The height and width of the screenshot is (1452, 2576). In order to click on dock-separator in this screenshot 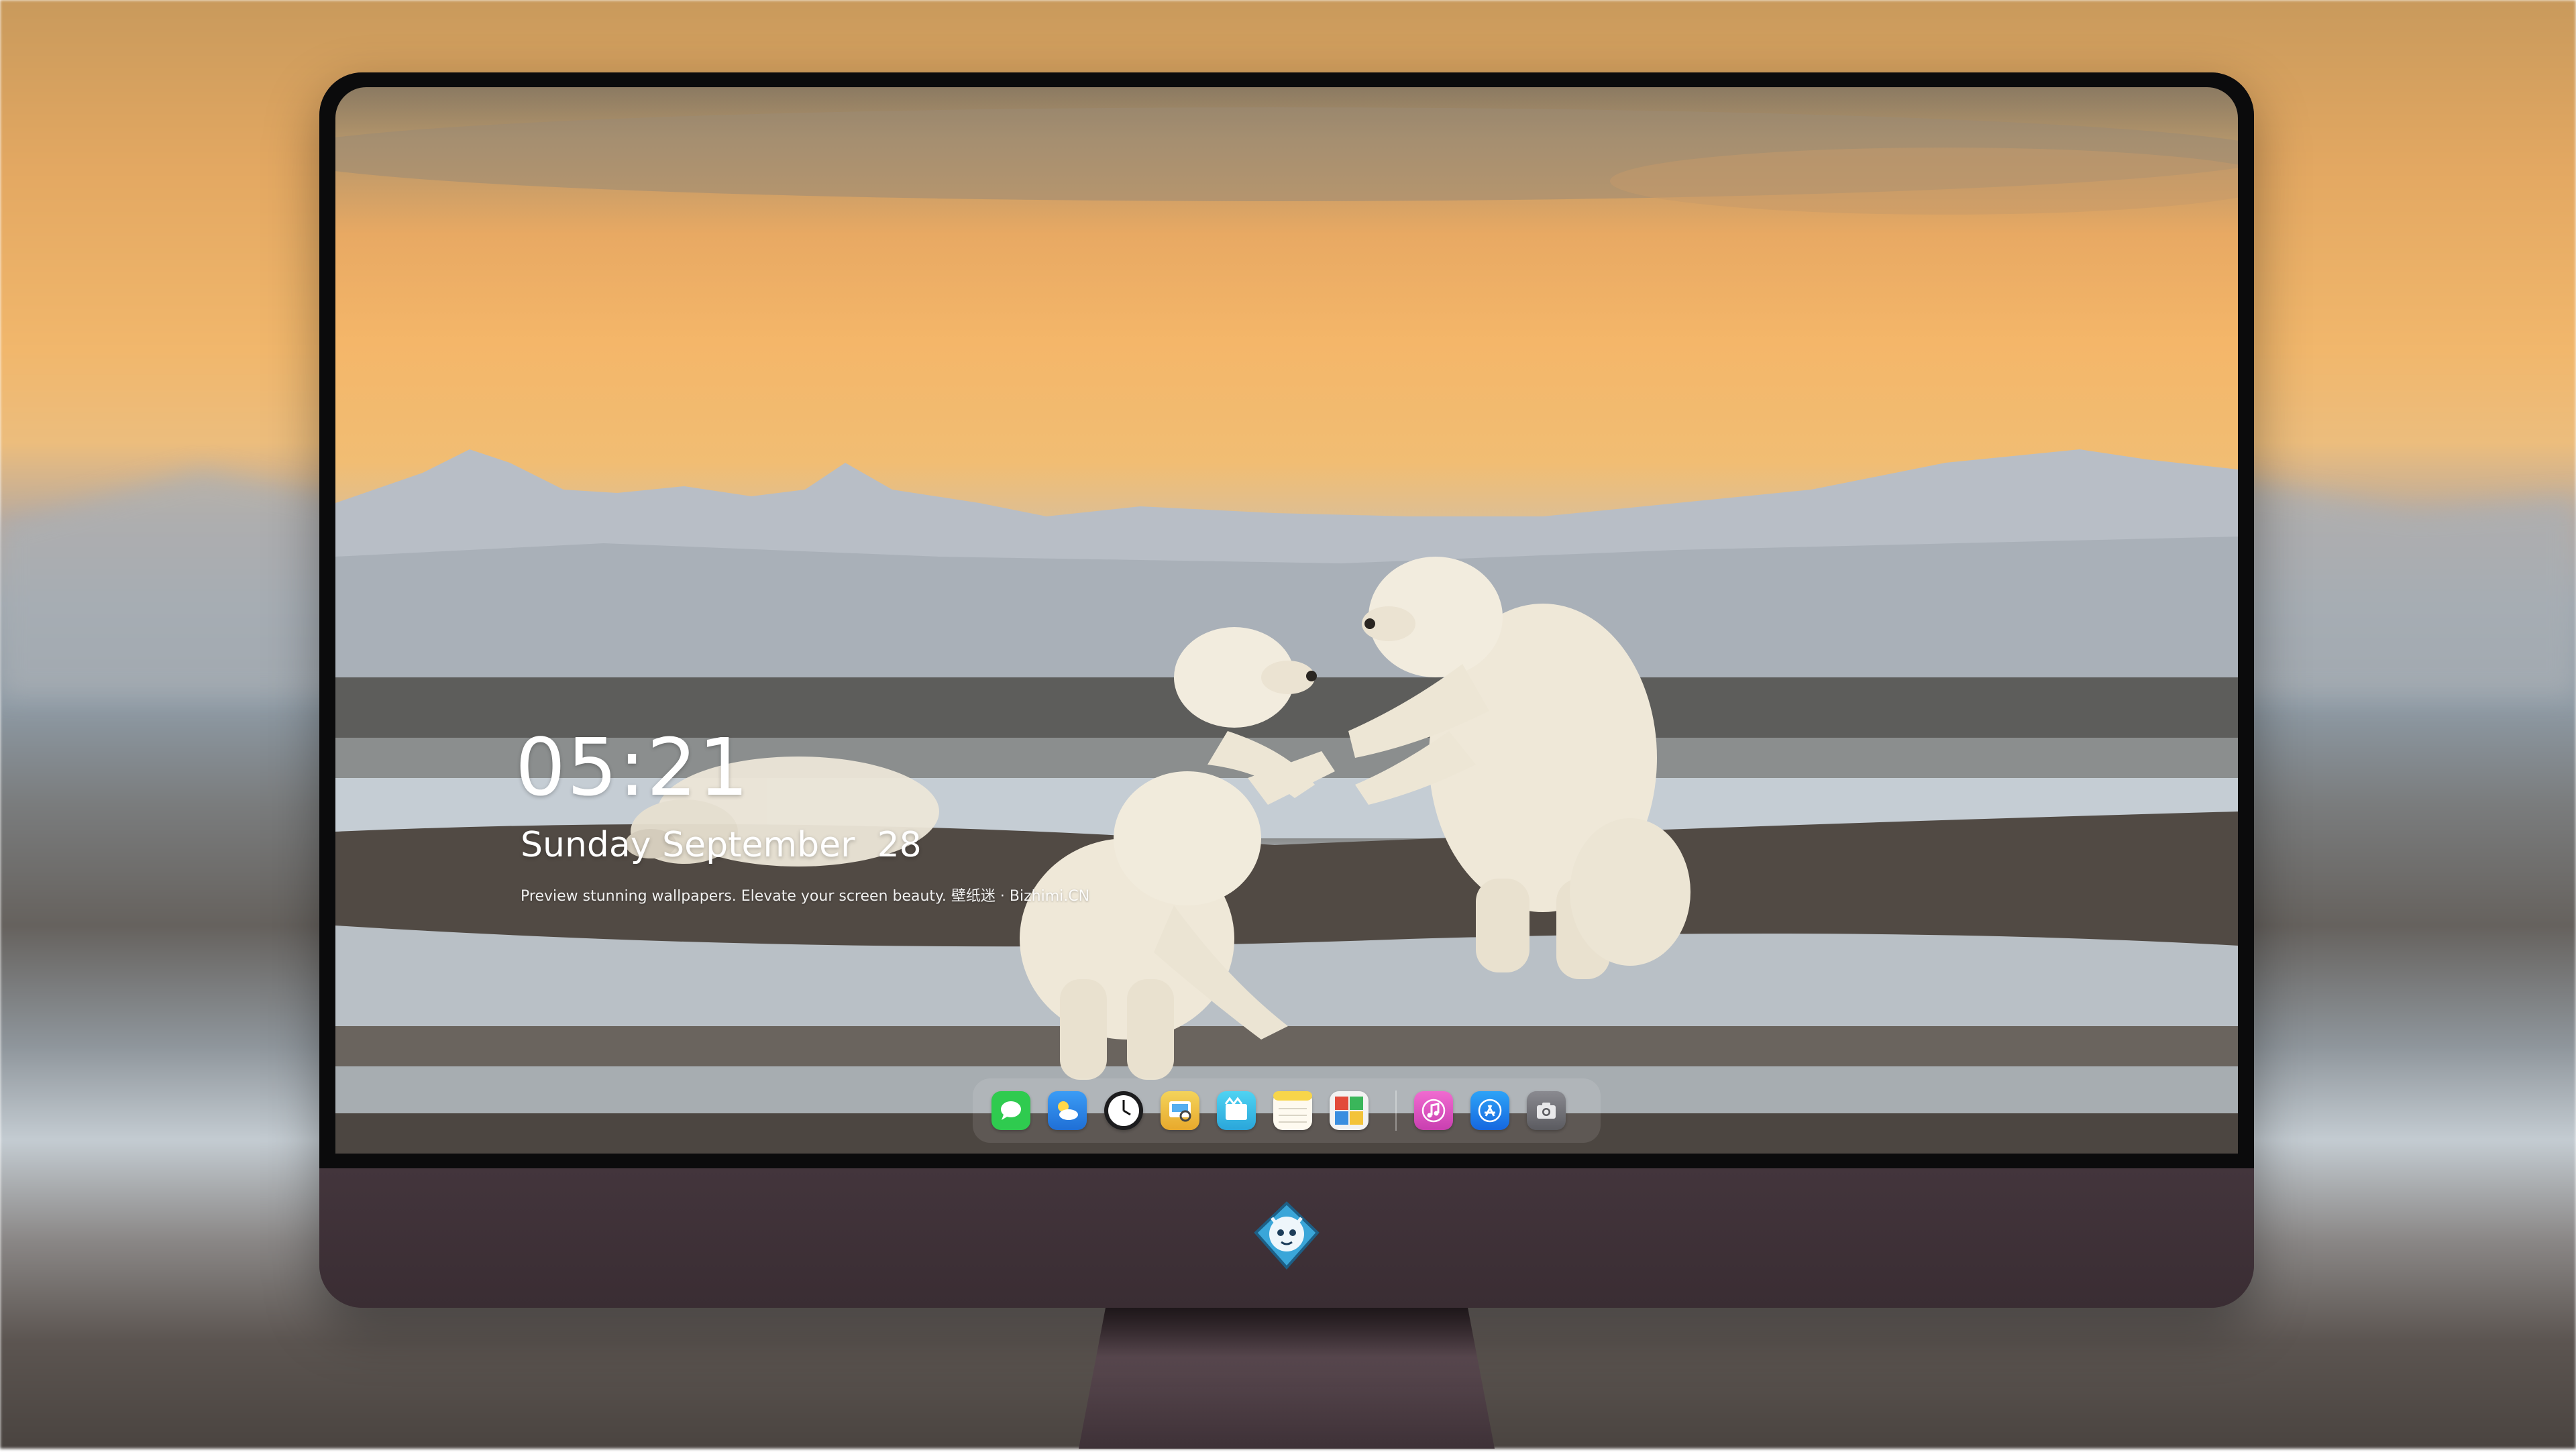, I will do `click(1396, 1111)`.